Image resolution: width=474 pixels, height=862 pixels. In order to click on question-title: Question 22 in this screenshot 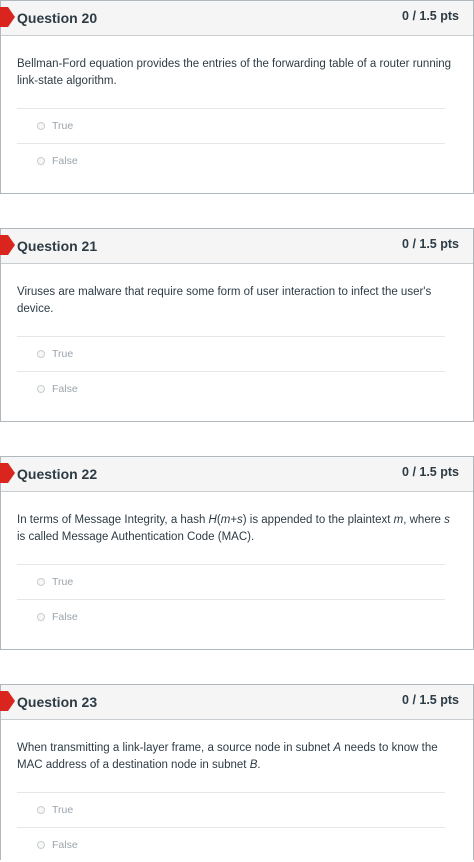, I will do `click(57, 474)`.